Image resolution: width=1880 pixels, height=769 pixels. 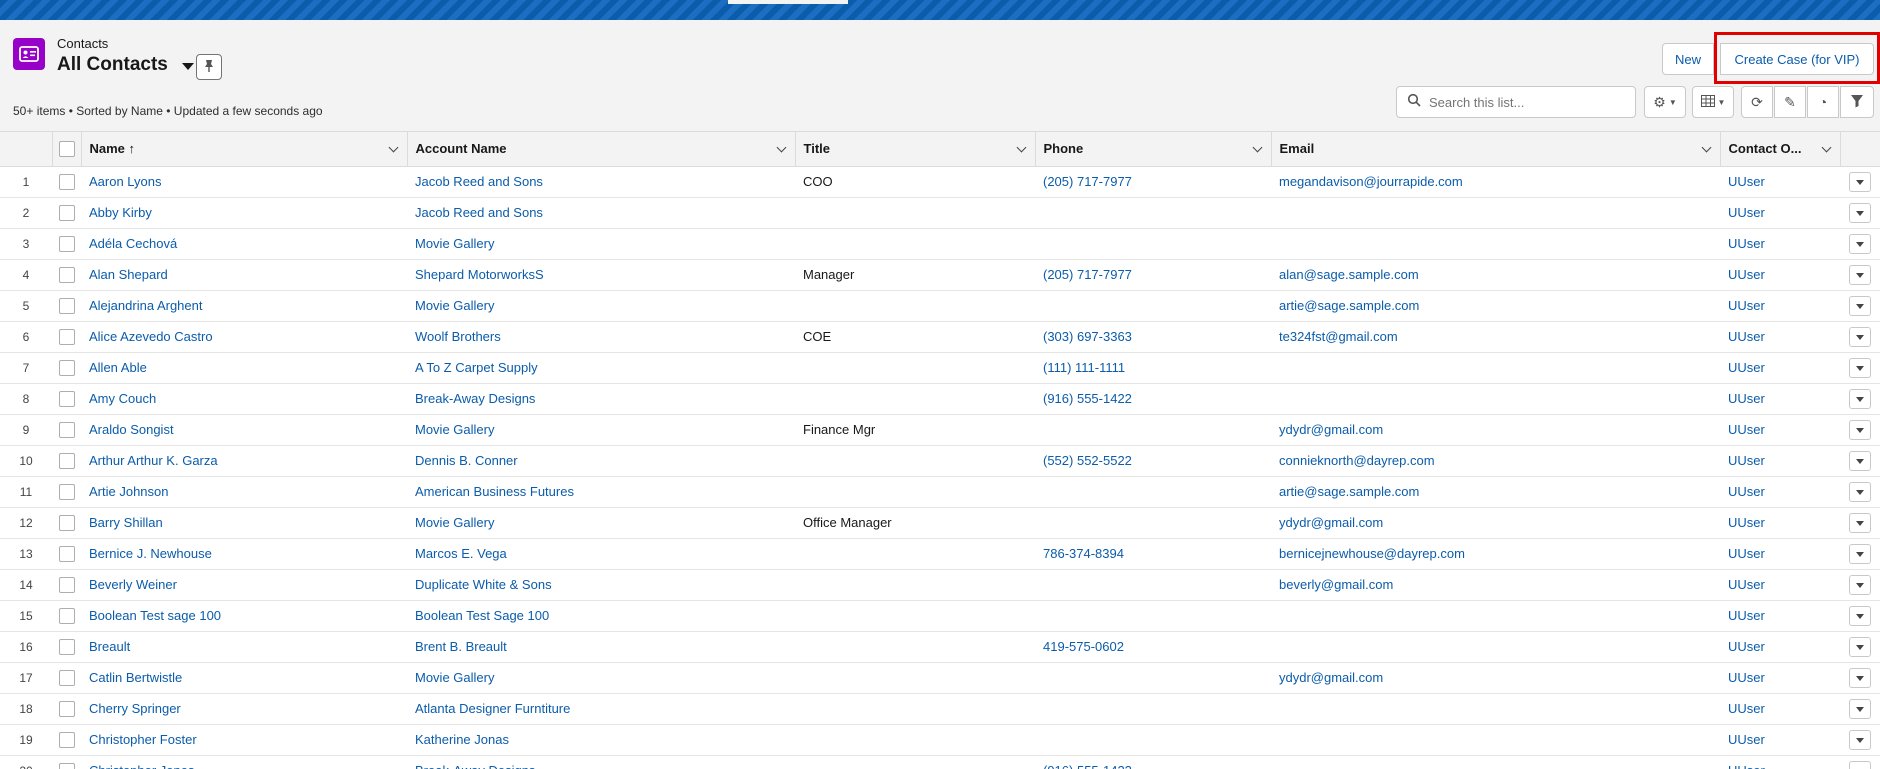 I want to click on select-all-checkbox, so click(x=66, y=149).